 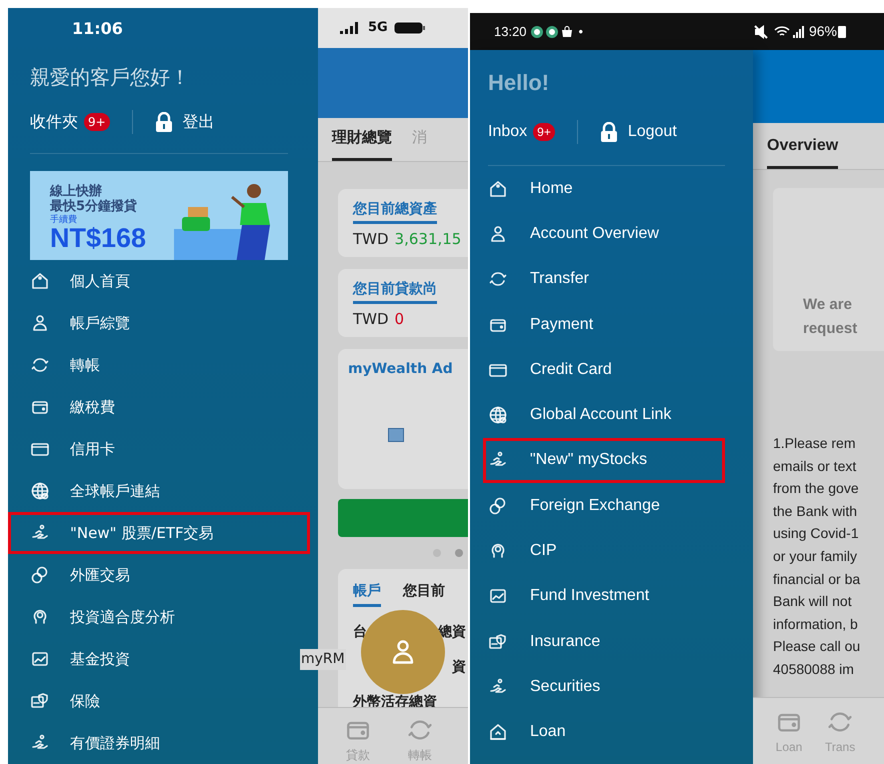 What do you see at coordinates (159, 281) in the screenshot?
I see `menu-item: 個人首頁` at bounding box center [159, 281].